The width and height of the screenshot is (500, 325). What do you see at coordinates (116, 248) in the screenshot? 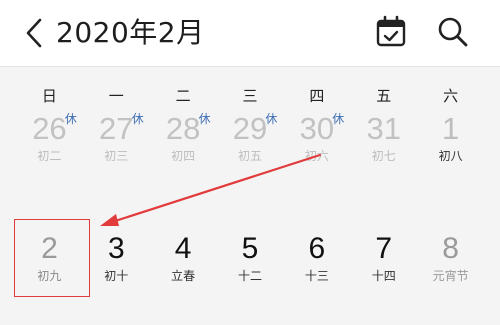
I see `day-number: 3` at bounding box center [116, 248].